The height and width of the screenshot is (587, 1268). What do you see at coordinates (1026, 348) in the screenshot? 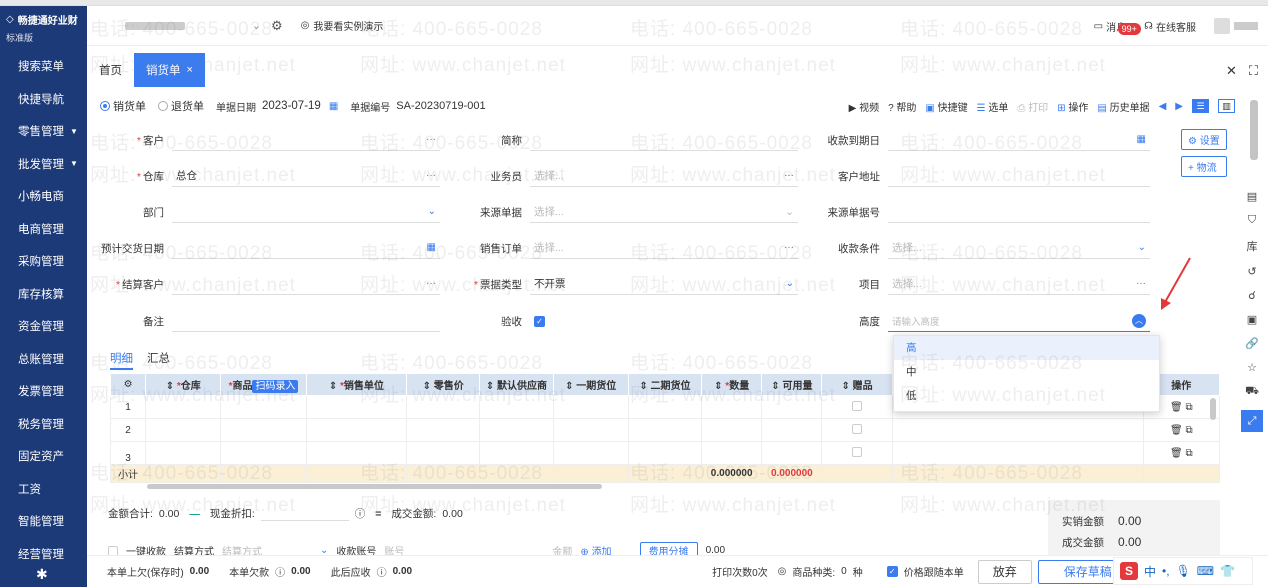
I see `height-option-high: 高` at bounding box center [1026, 348].